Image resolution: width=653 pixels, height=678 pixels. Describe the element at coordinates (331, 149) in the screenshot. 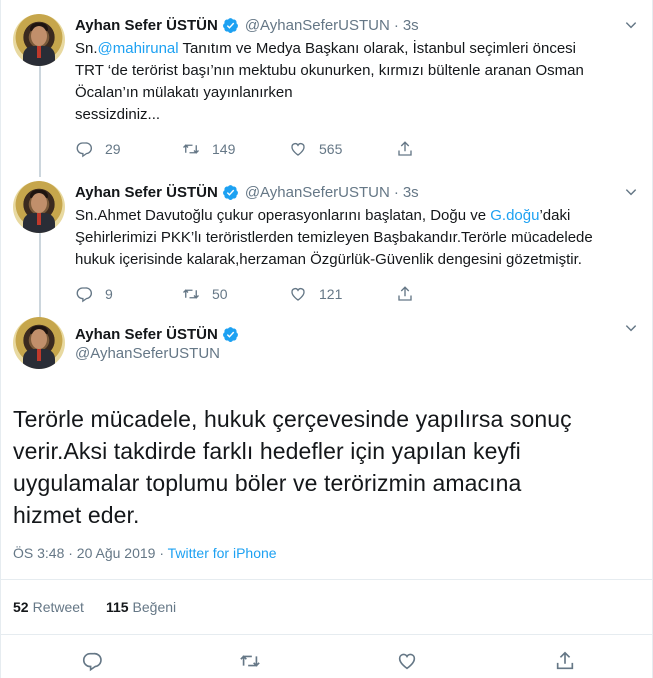

I see `like-count: 565` at that location.